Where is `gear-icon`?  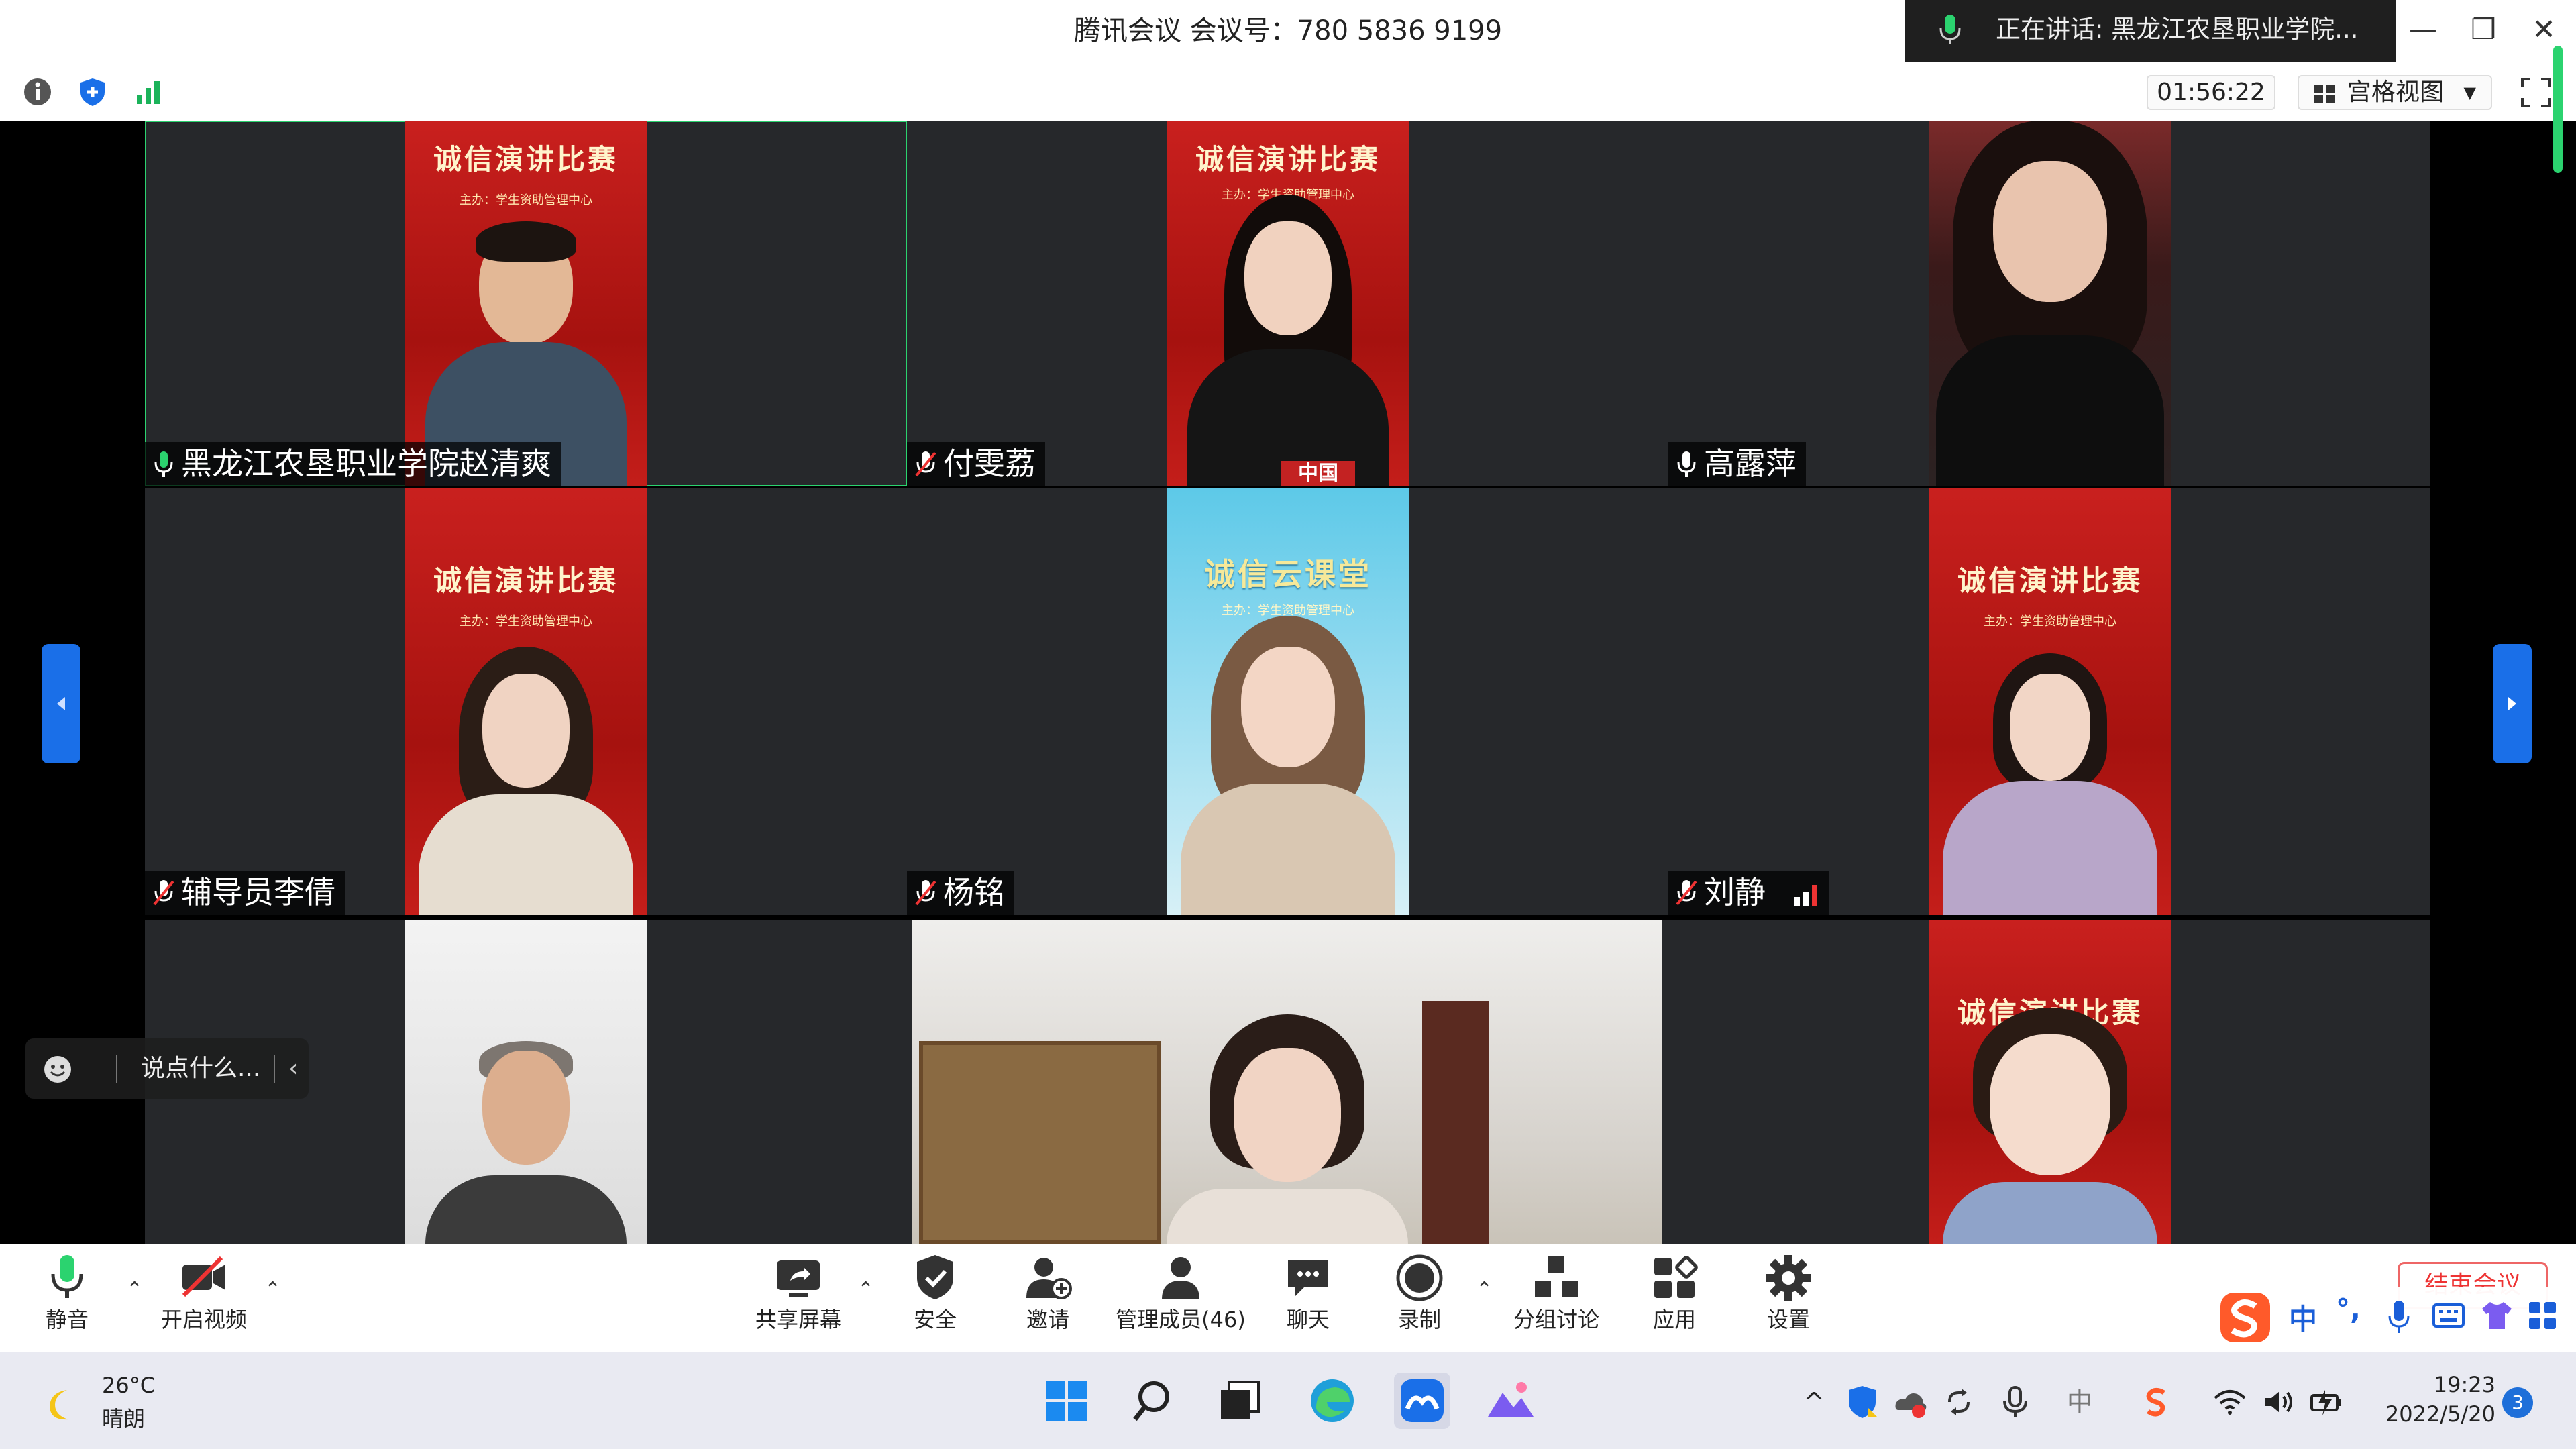
gear-icon is located at coordinates (1788, 1278).